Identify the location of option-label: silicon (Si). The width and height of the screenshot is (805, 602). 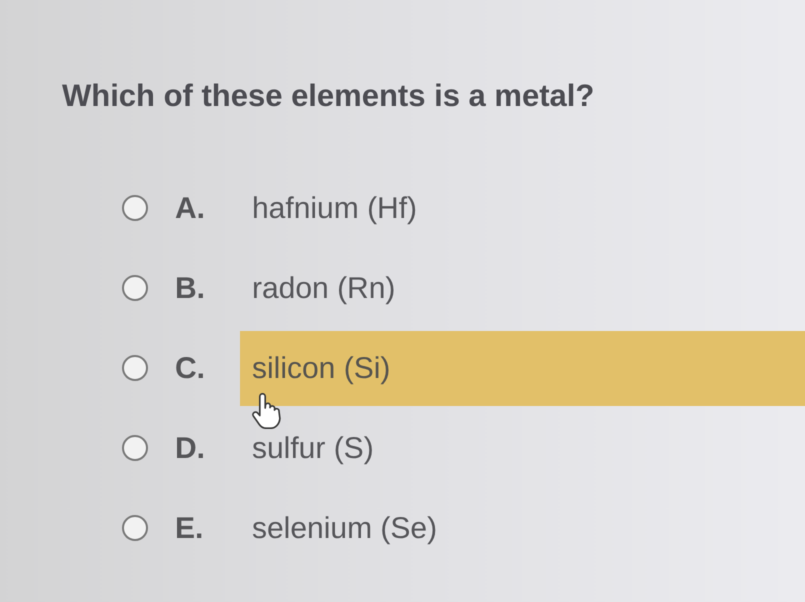
(522, 368).